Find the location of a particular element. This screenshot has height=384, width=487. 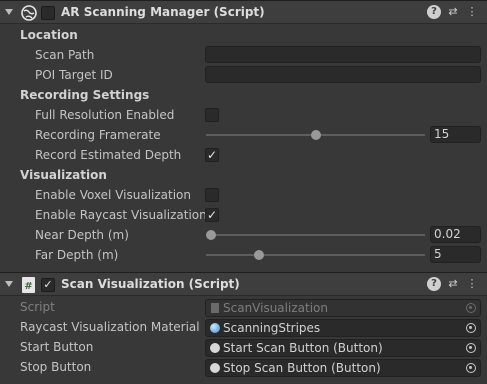

script-label: Script is located at coordinates (37, 307).